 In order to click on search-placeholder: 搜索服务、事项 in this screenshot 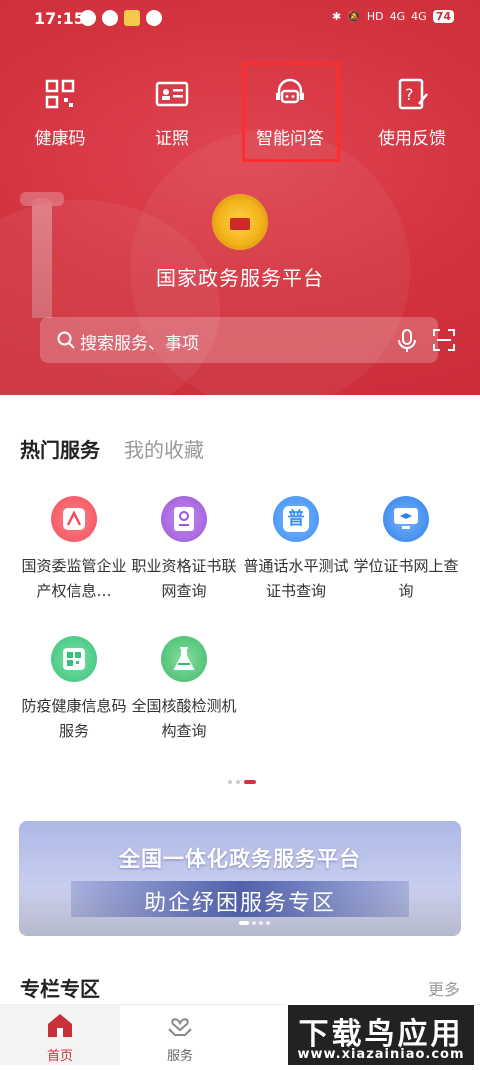, I will do `click(139, 344)`.